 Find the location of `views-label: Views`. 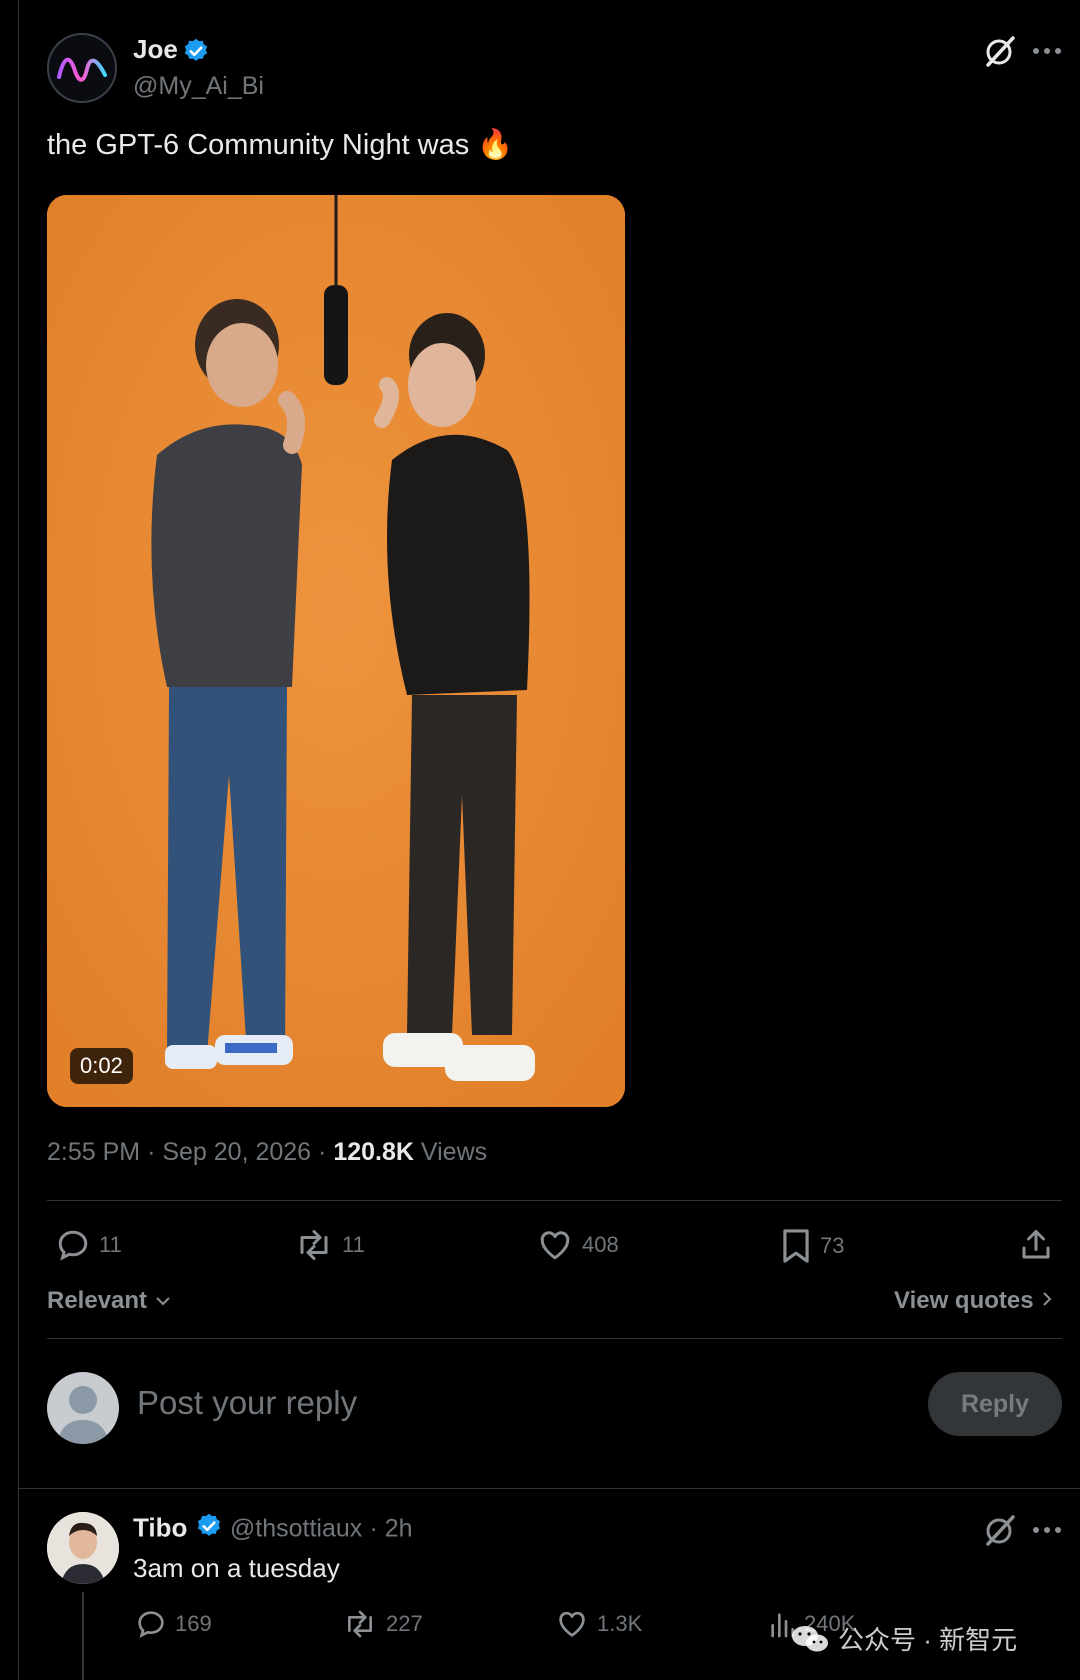

views-label: Views is located at coordinates (454, 1152).